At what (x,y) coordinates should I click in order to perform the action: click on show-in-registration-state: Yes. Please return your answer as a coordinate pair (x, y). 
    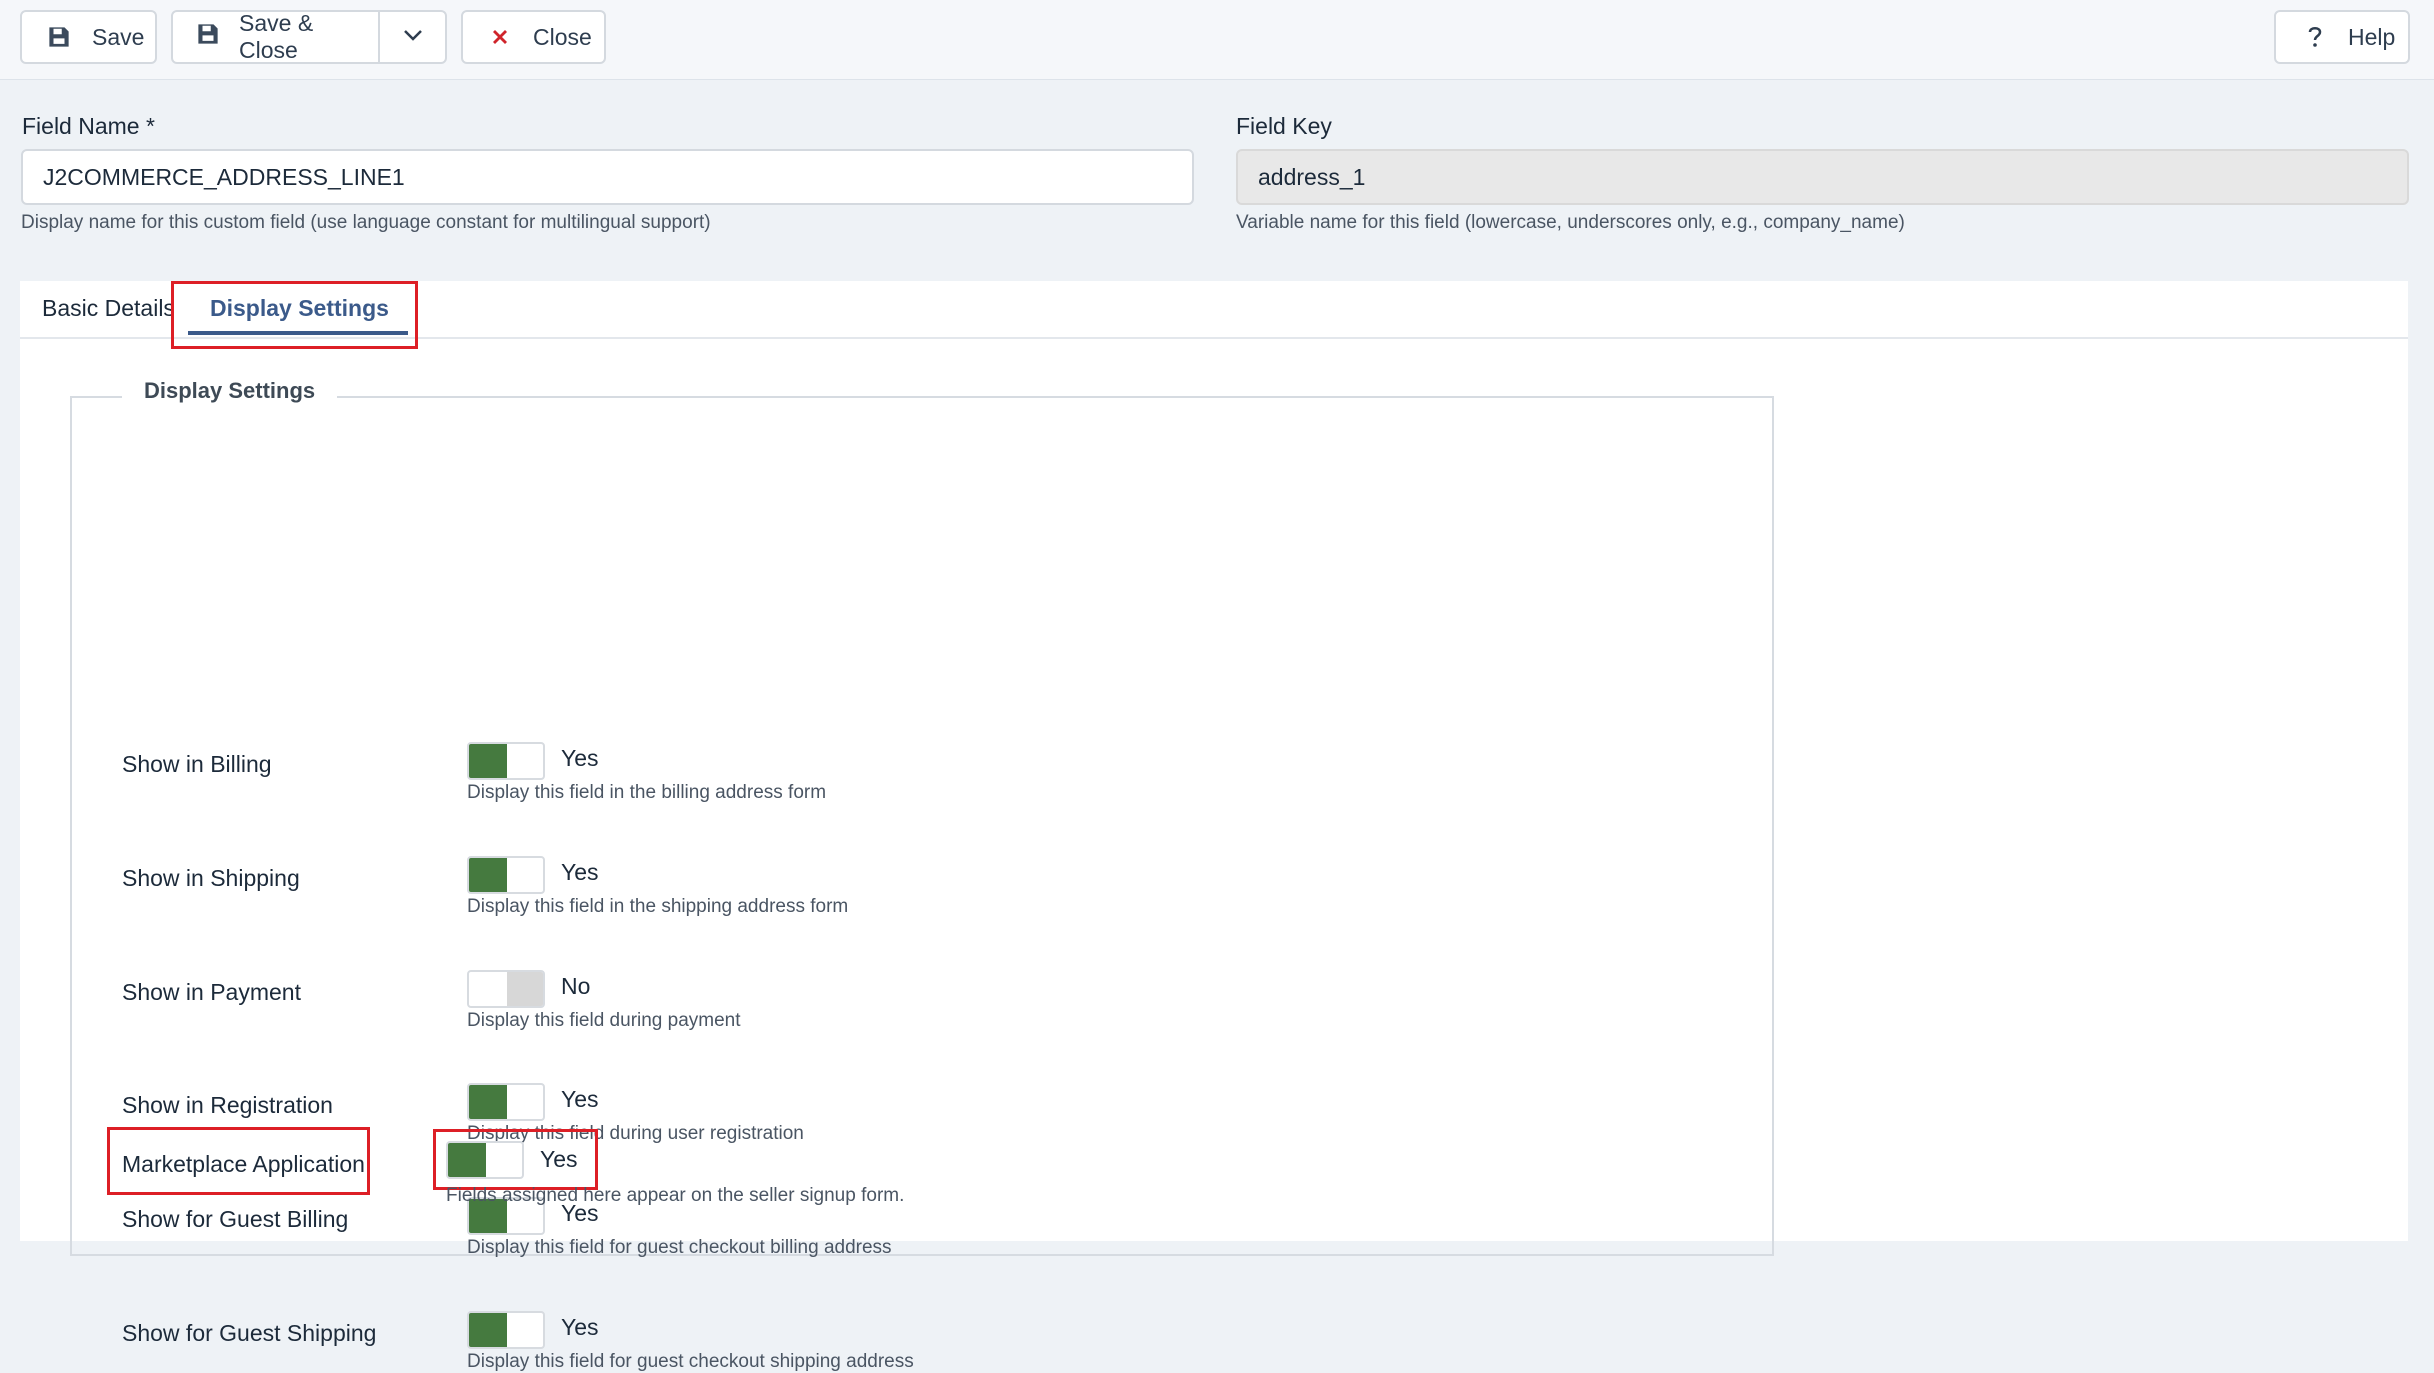
    Looking at the image, I should click on (580, 1099).